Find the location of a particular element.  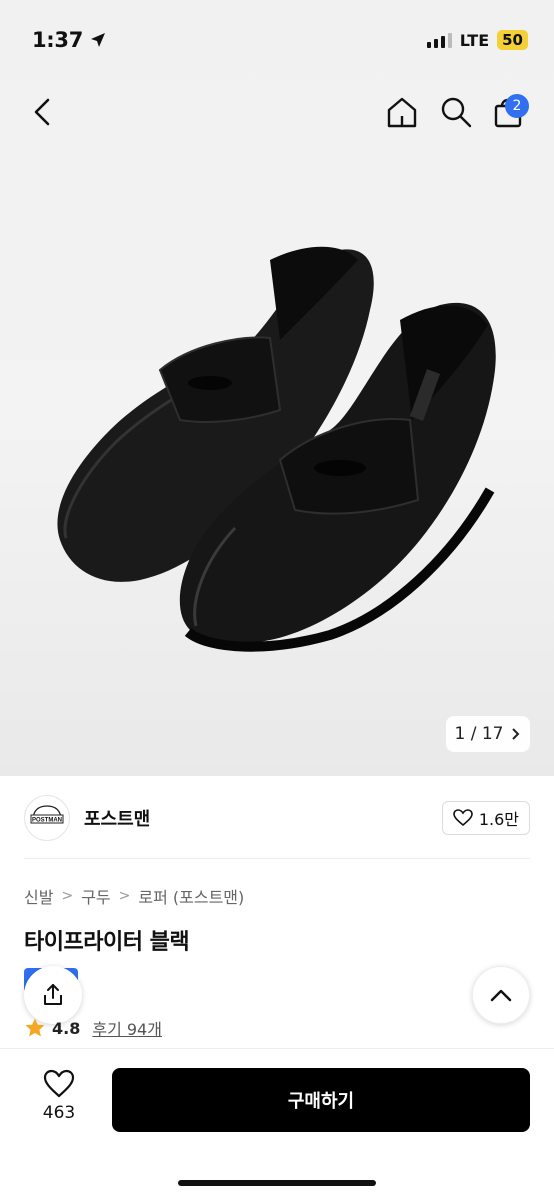

divider is located at coordinates (277, 858).